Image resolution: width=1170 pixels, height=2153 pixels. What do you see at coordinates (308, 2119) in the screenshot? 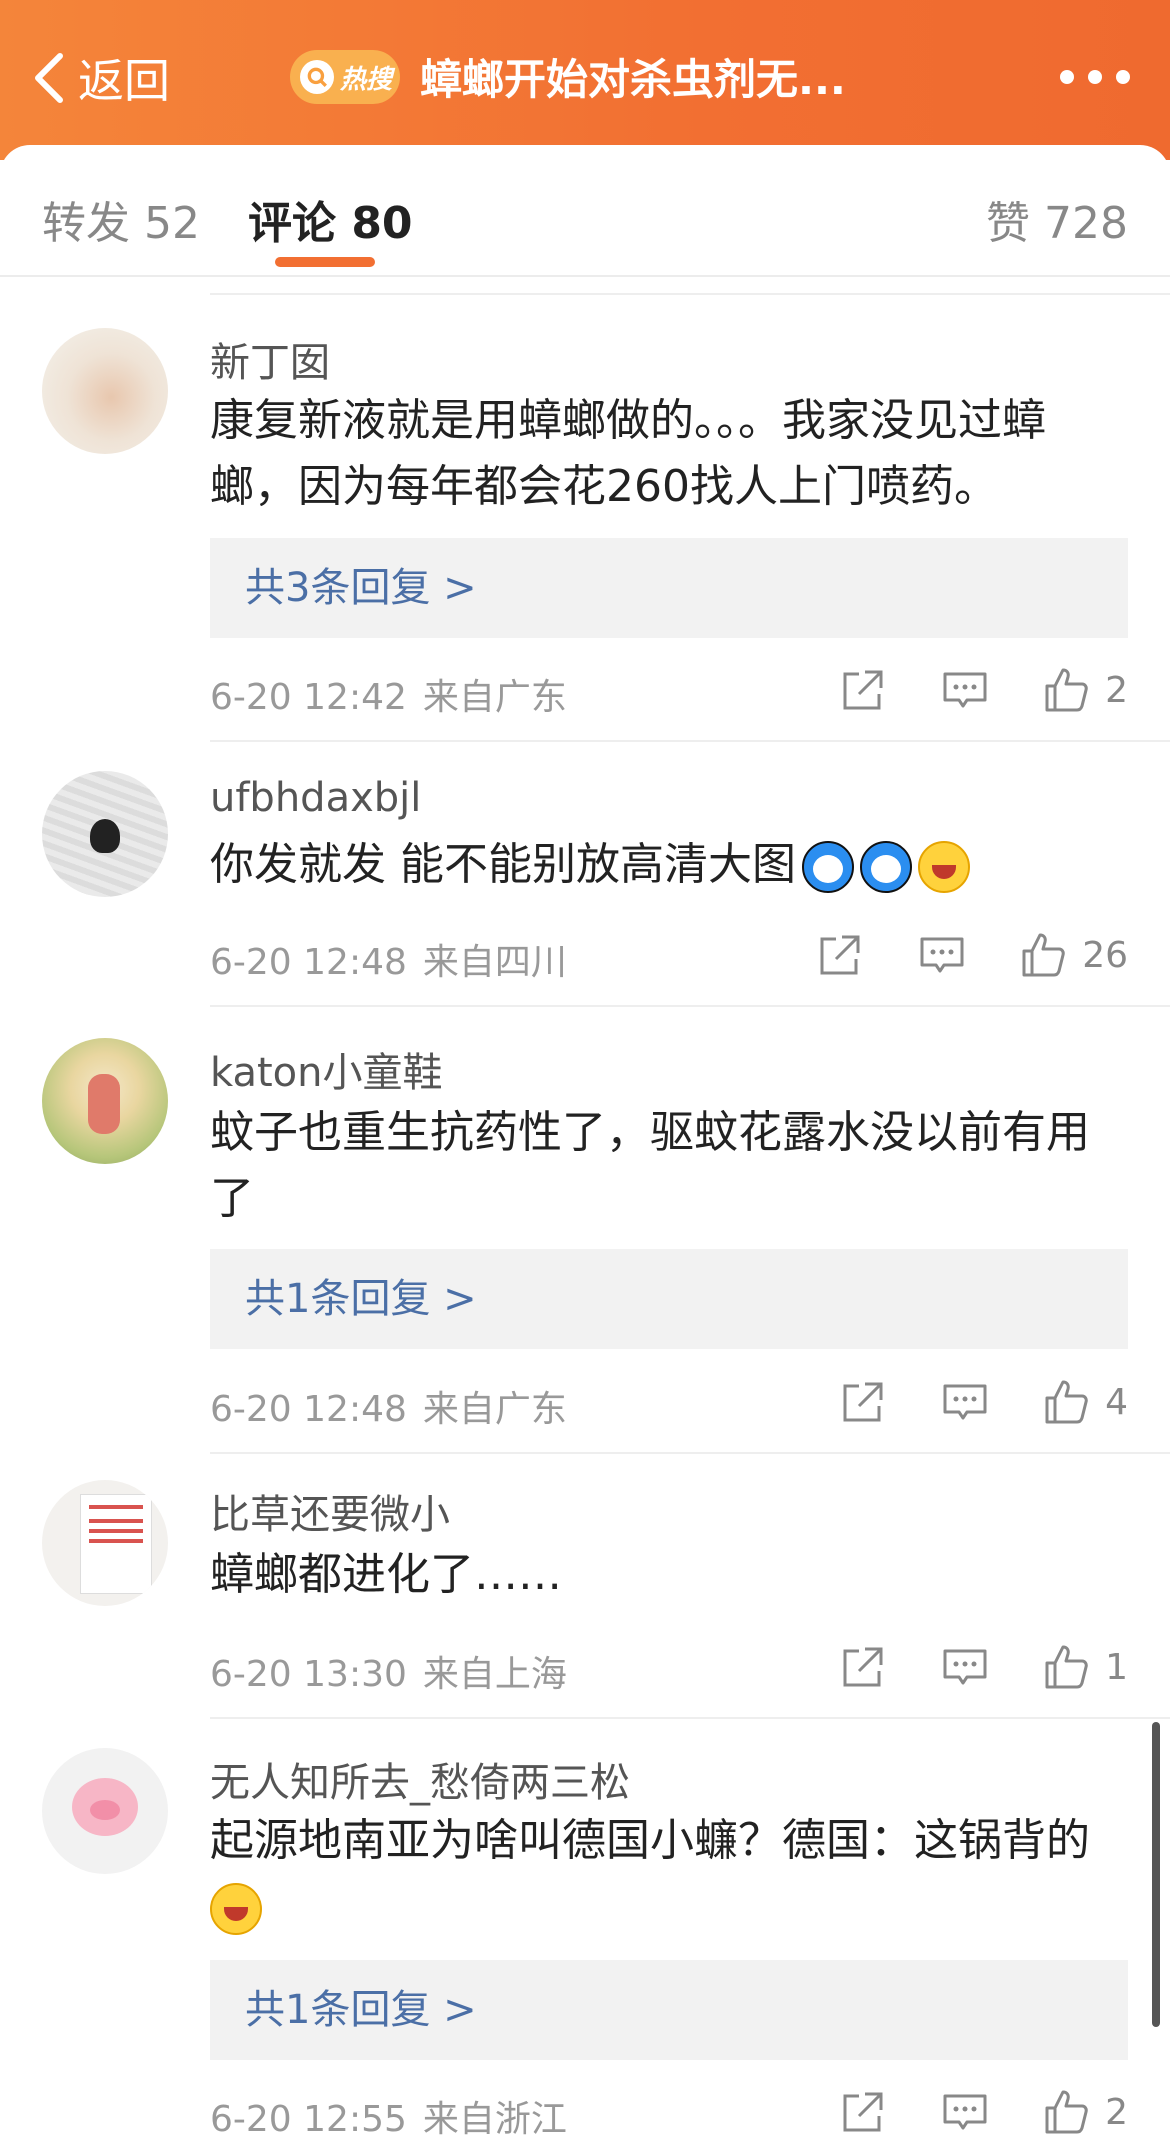
I see `timestamp: 6-20 12:55` at bounding box center [308, 2119].